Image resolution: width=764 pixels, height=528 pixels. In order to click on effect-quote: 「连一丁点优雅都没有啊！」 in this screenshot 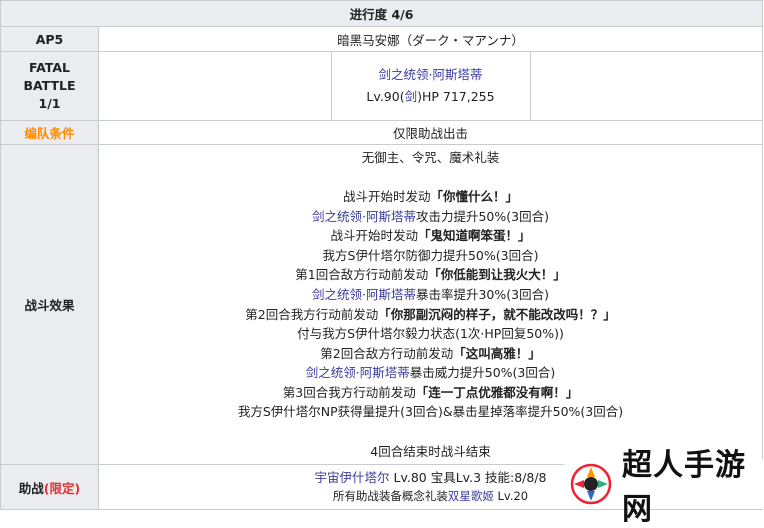, I will do `click(497, 392)`.